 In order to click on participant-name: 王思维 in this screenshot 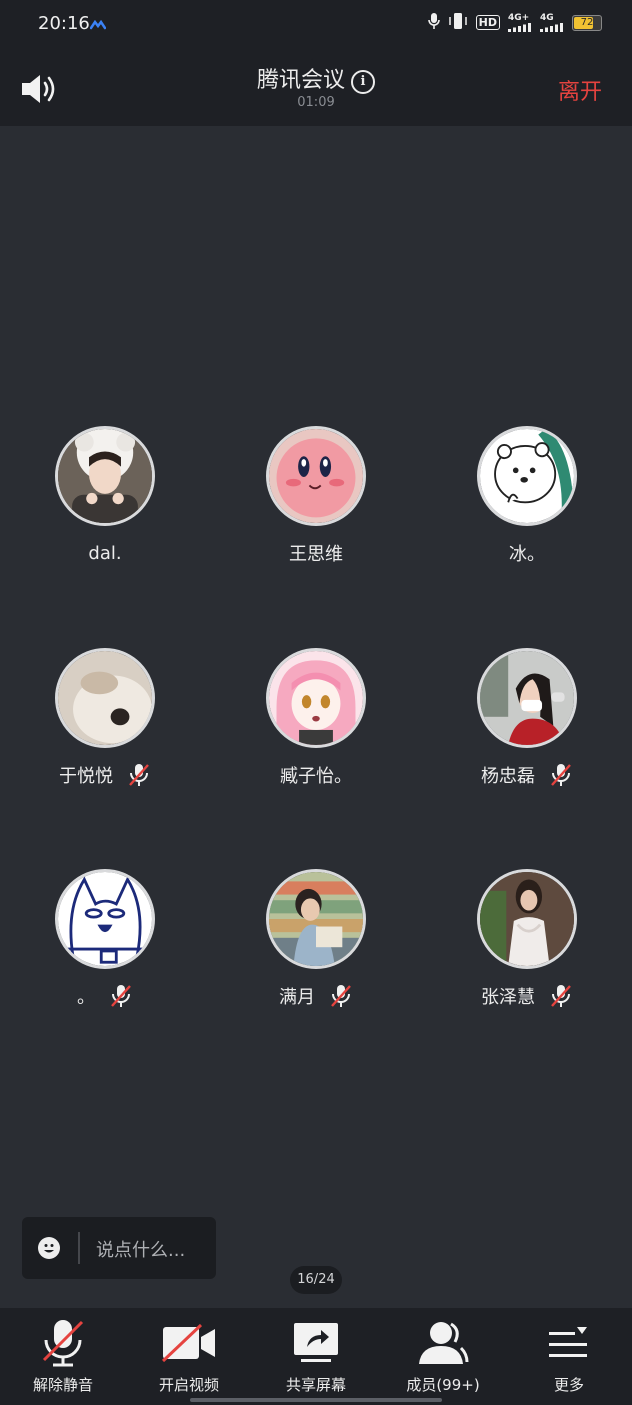, I will do `click(316, 554)`.